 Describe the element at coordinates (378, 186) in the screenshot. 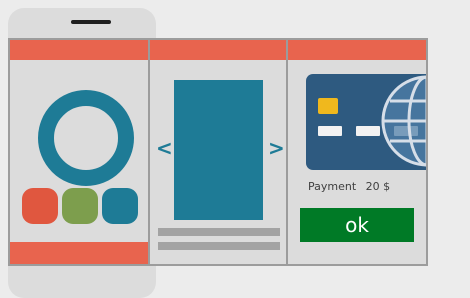

I see `payment-amount: 20 $` at that location.